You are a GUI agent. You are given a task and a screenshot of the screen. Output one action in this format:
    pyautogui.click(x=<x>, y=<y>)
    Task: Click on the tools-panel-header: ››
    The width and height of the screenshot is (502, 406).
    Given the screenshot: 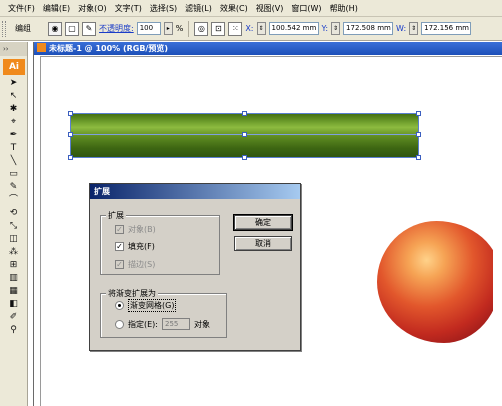 What is the action you would take?
    pyautogui.click(x=13, y=49)
    